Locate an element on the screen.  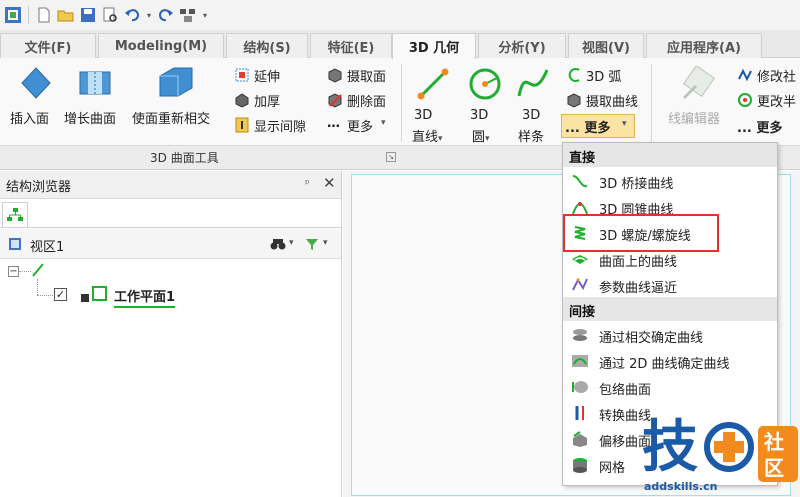
filter-dropdown-icon: ▾ is located at coordinates (325, 243).